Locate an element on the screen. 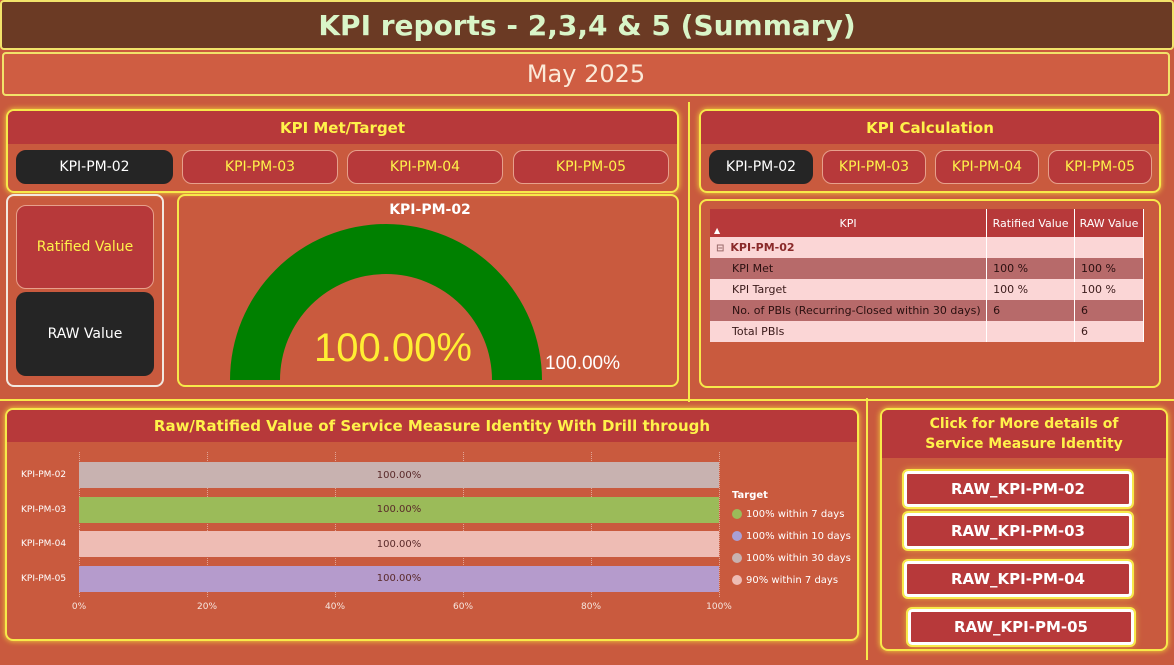  y-category-label: KPI-PM-04 is located at coordinates (44, 544).